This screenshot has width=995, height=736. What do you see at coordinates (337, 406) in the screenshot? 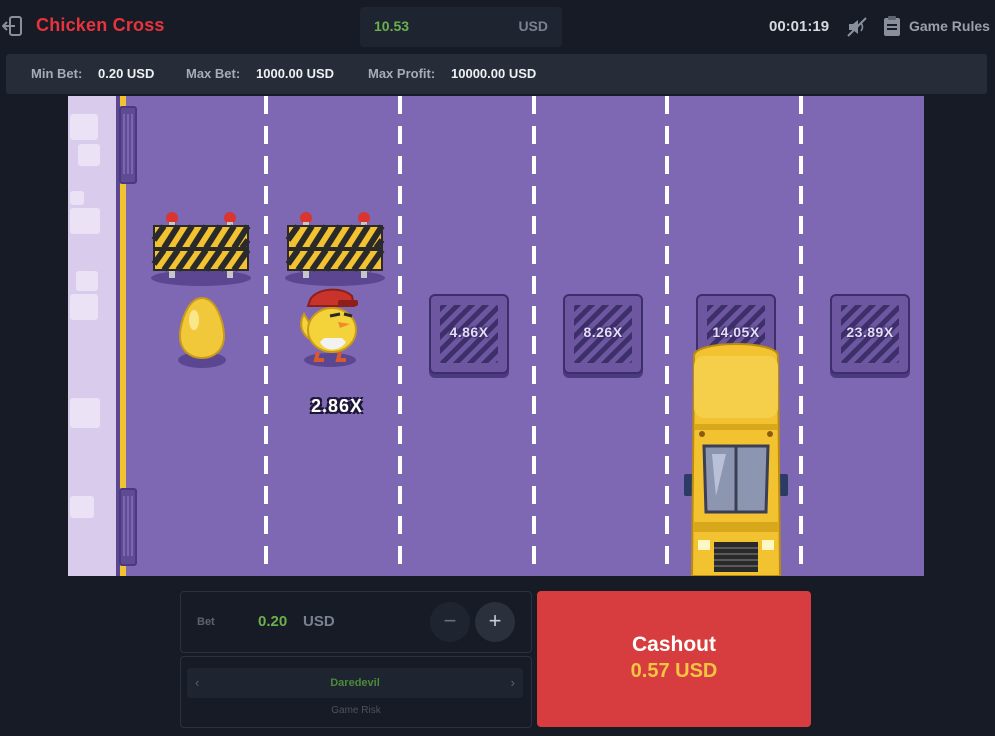
I see `current-multiplier: 2.86X` at bounding box center [337, 406].